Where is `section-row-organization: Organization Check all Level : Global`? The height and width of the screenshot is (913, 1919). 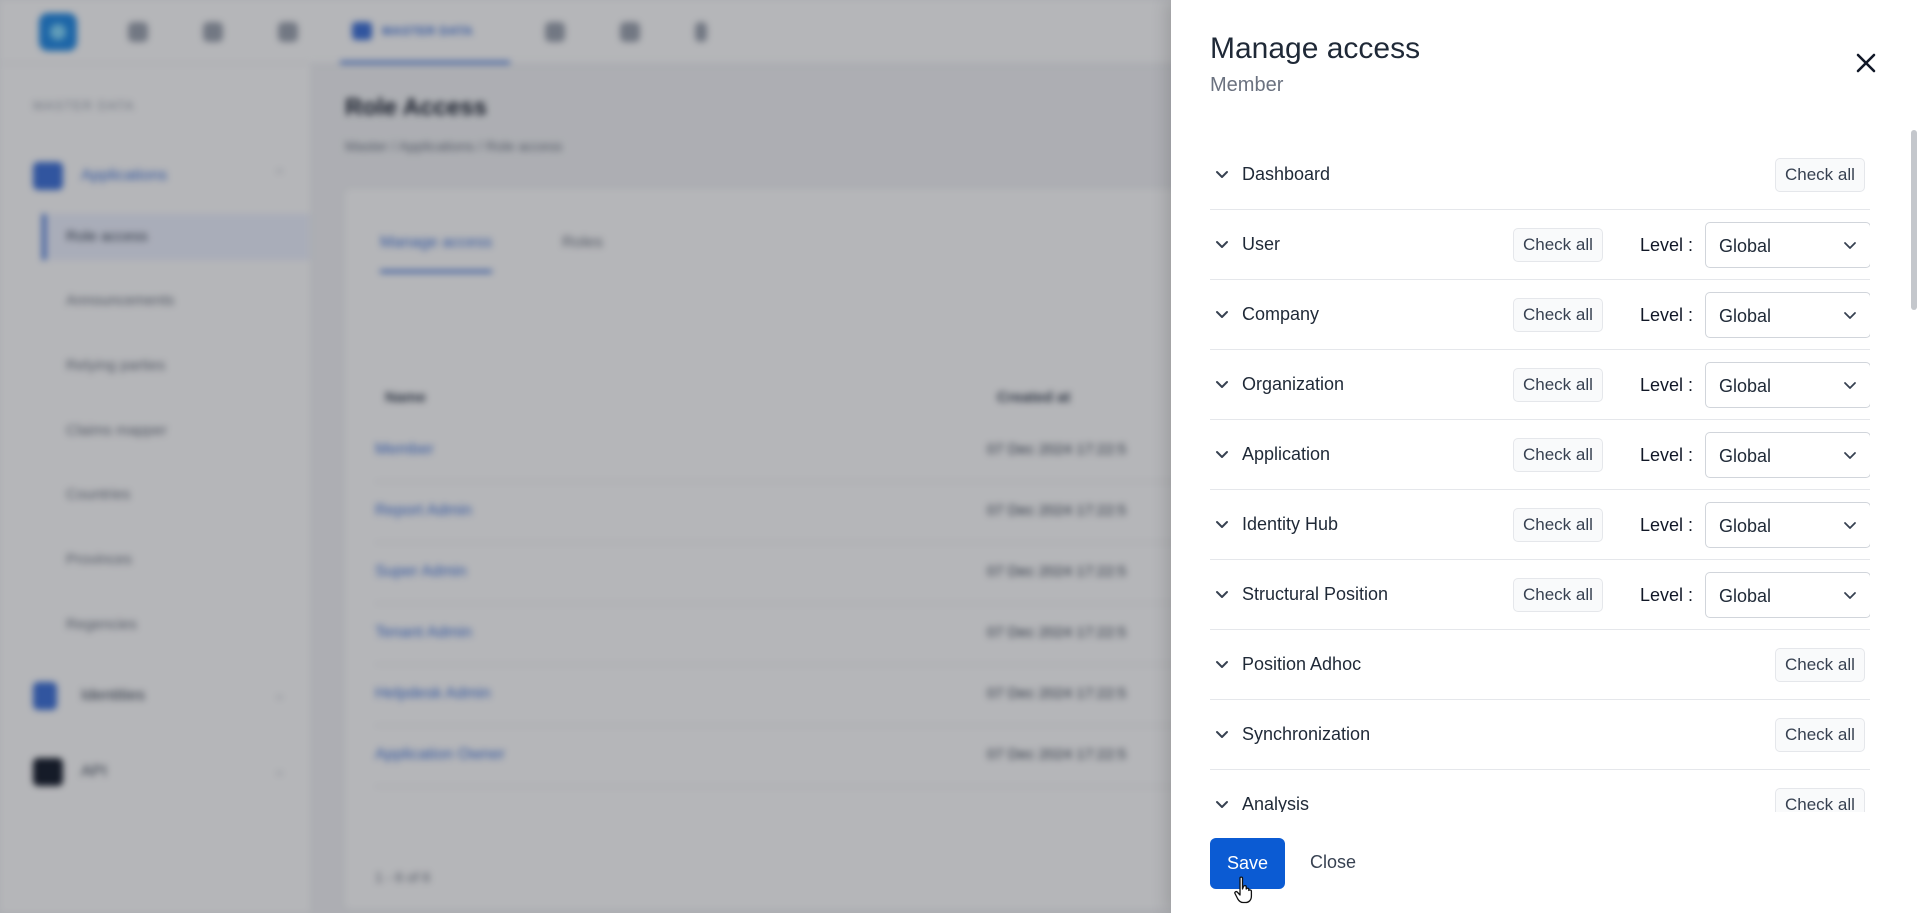 section-row-organization: Organization Check all Level : Global is located at coordinates (1540, 385).